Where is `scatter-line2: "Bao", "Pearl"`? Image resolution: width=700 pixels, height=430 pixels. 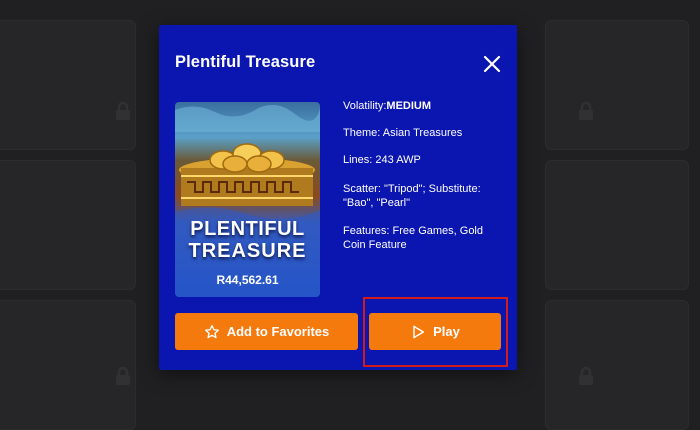 scatter-line2: "Bao", "Pearl" is located at coordinates (376, 203).